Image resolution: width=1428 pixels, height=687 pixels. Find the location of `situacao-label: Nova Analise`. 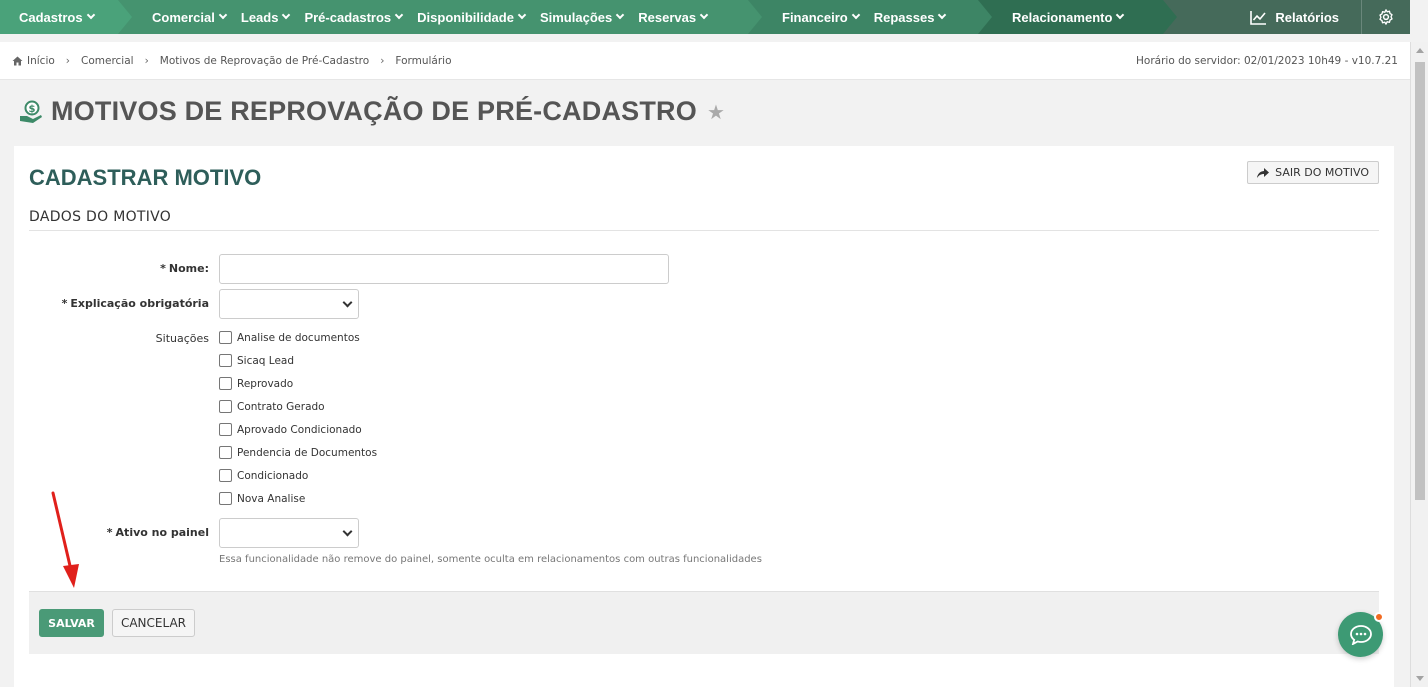

situacao-label: Nova Analise is located at coordinates (271, 498).